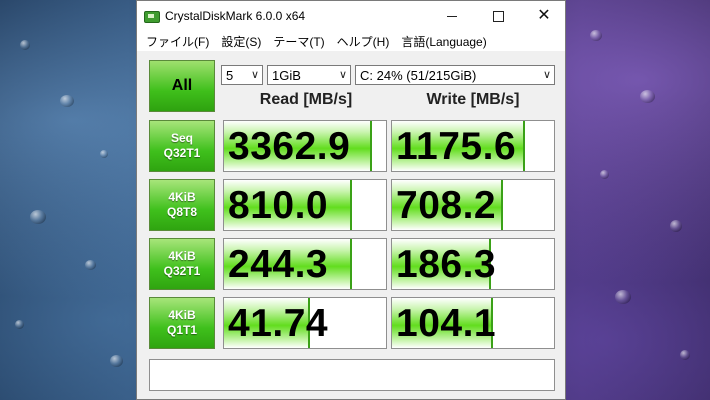  I want to click on 4kib-q32t1-write-result: 186.3, so click(473, 264).